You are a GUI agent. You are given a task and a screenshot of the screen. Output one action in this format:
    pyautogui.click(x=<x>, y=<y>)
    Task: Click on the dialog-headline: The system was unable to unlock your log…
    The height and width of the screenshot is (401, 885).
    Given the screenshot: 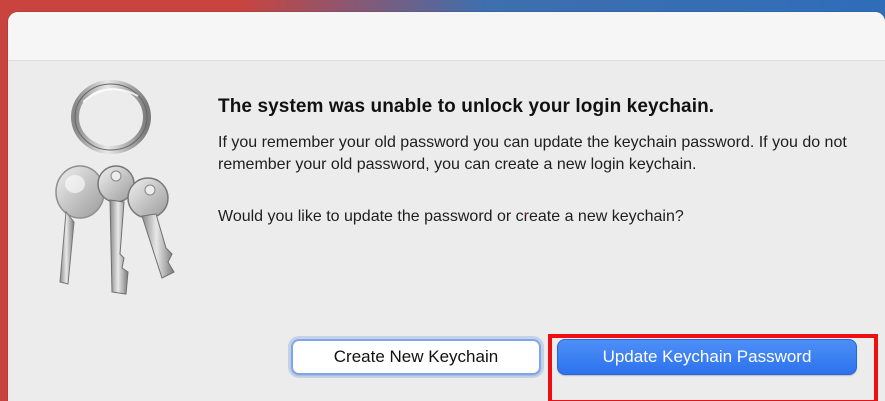 What is the action you would take?
    pyautogui.click(x=466, y=106)
    